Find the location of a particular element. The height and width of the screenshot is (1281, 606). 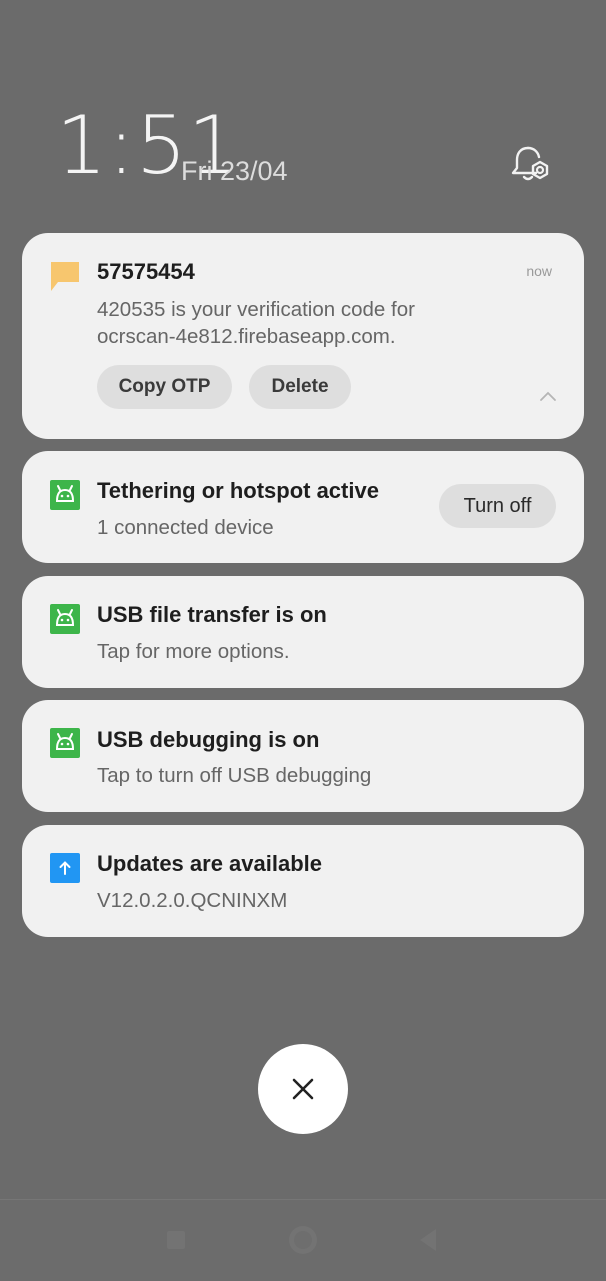

clear-all-button is located at coordinates (303, 1089).